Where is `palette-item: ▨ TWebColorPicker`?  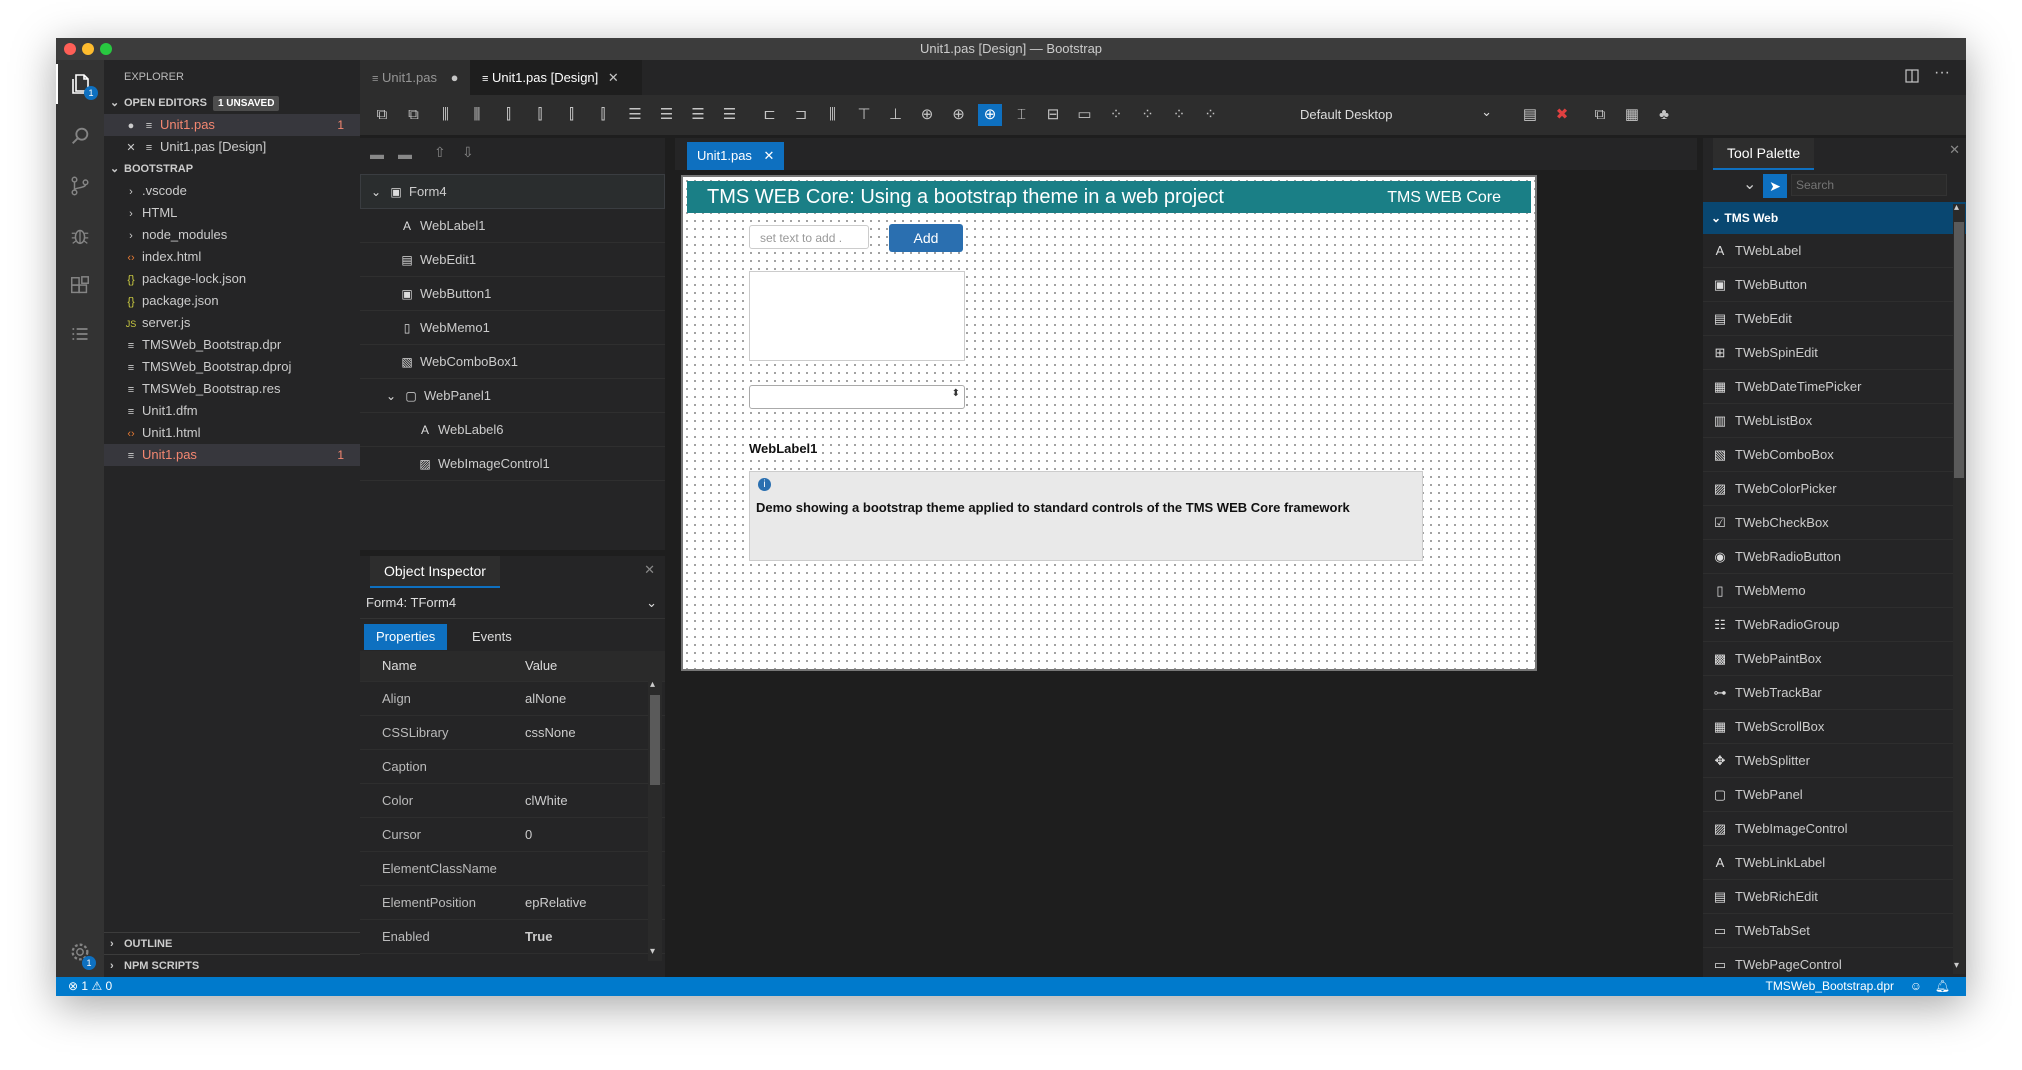 palette-item: ▨ TWebColorPicker is located at coordinates (1828, 489).